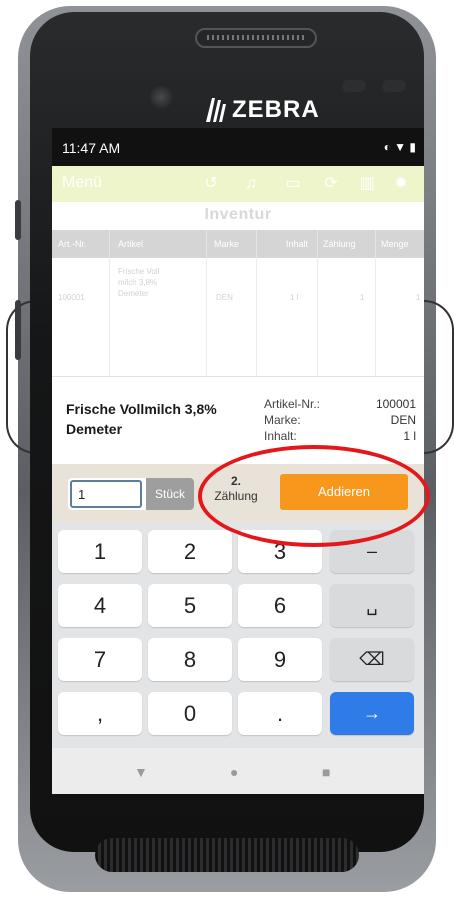  I want to click on home-icon: ●, so click(234, 772).